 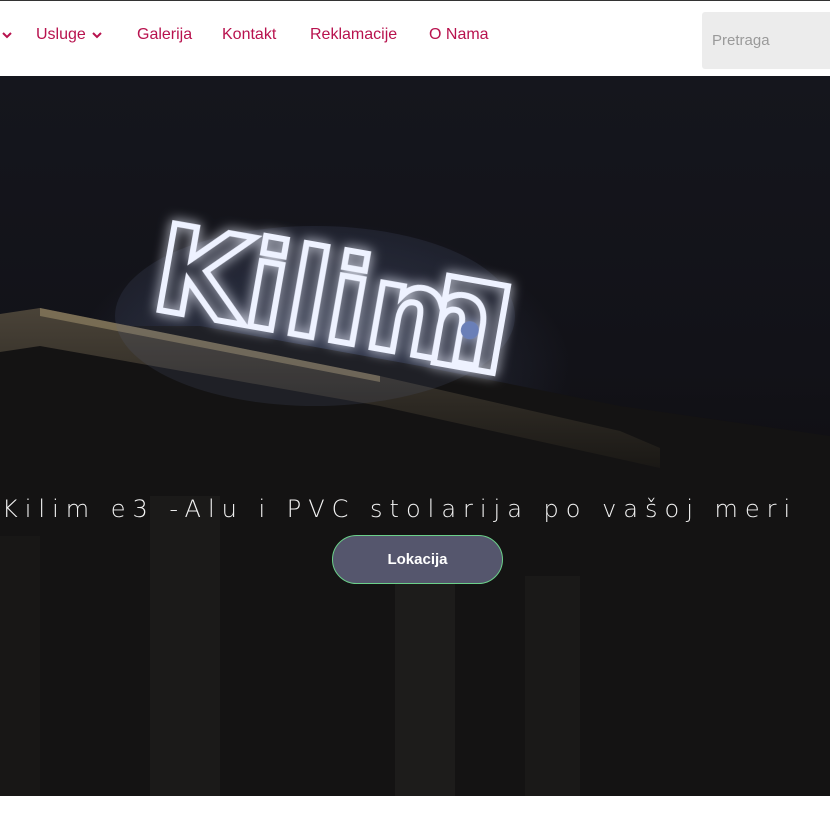 What do you see at coordinates (249, 35) in the screenshot?
I see `nav-item-kontakt: Kontakt` at bounding box center [249, 35].